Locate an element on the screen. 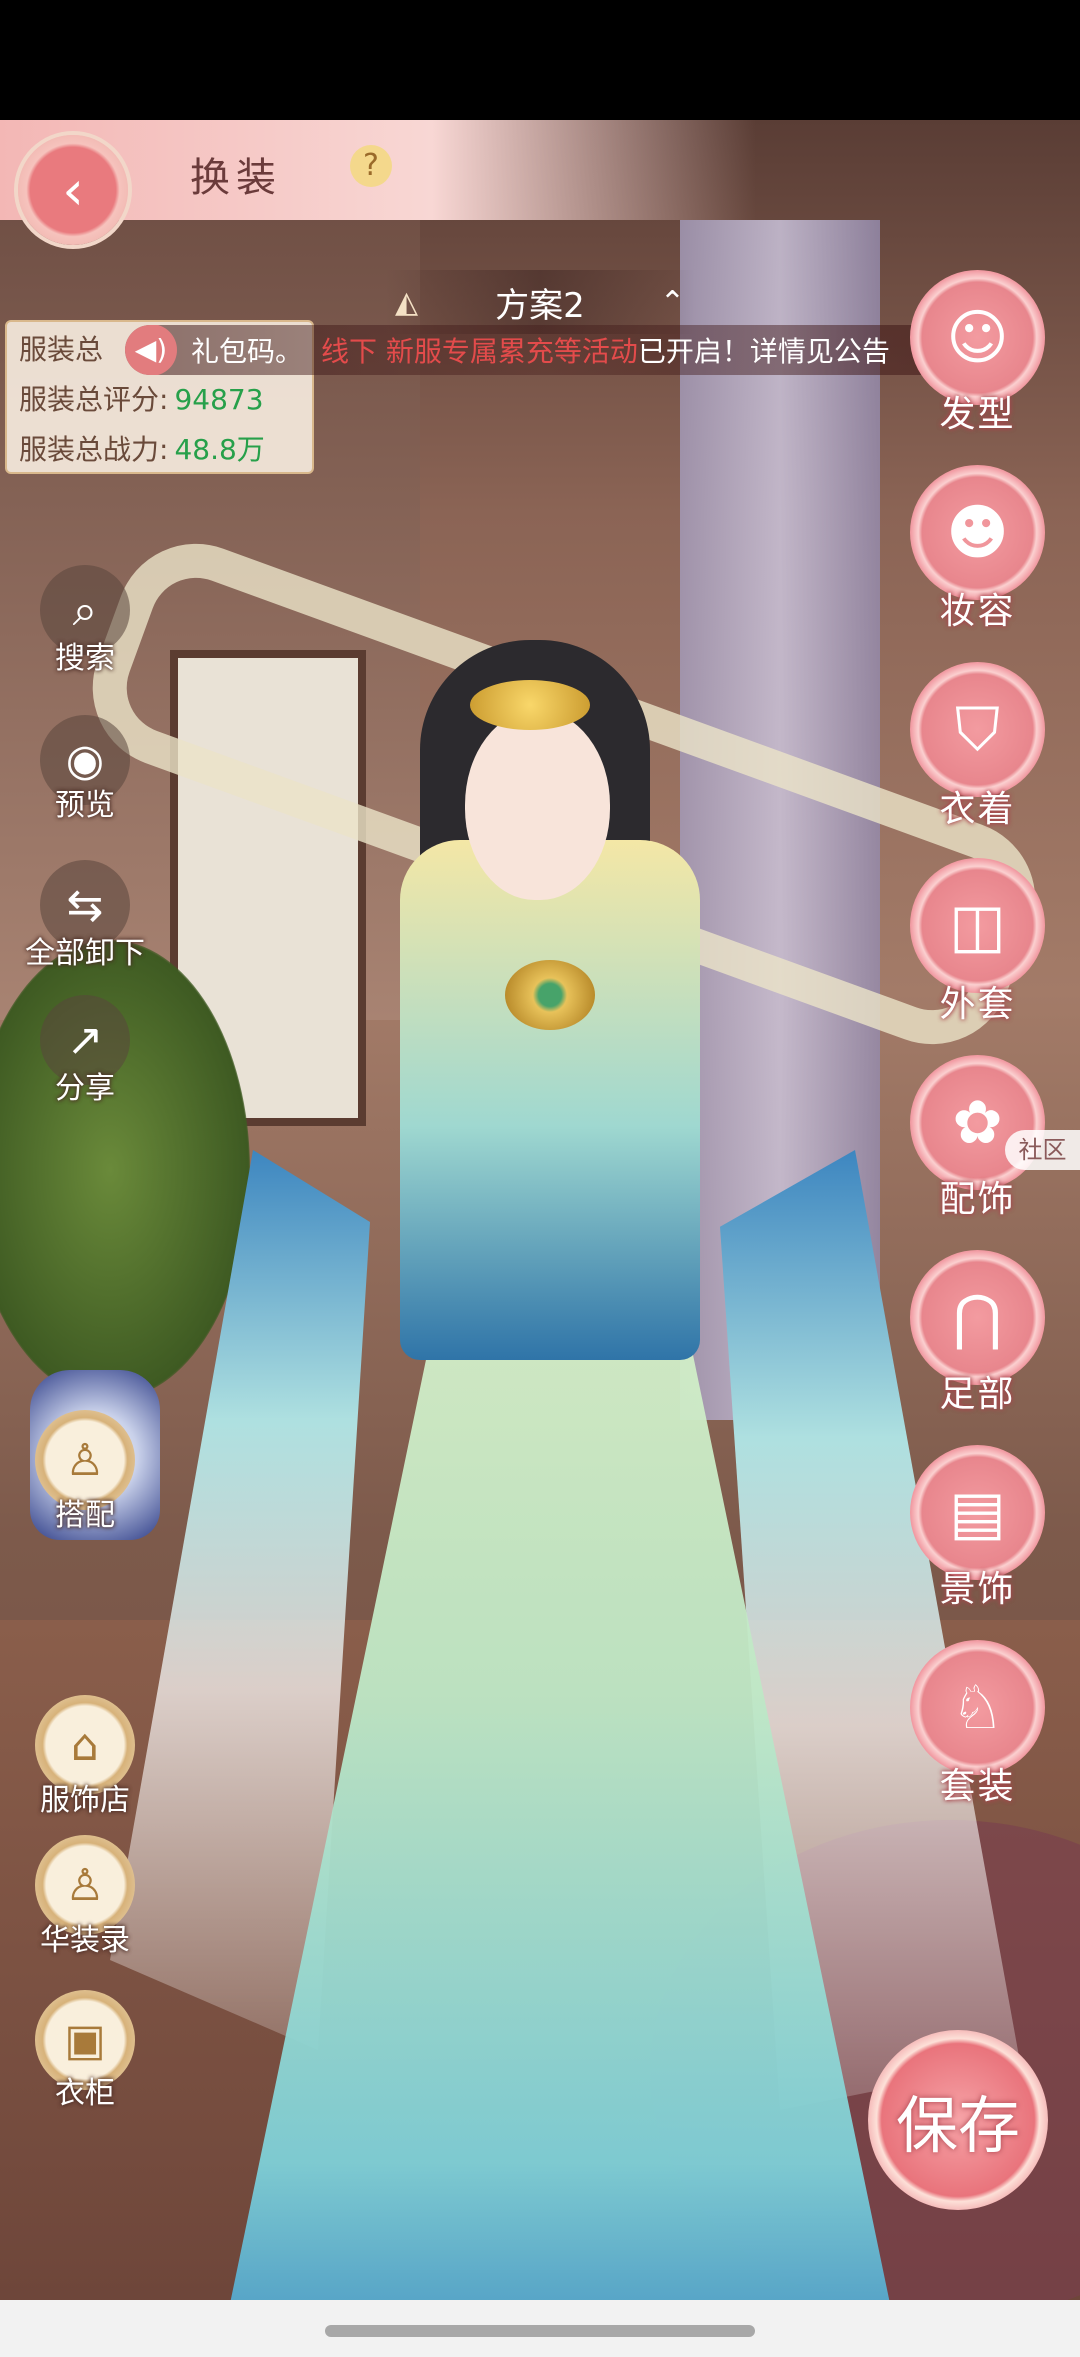 The image size is (1080, 2357). header-bar is located at coordinates (540, 170).